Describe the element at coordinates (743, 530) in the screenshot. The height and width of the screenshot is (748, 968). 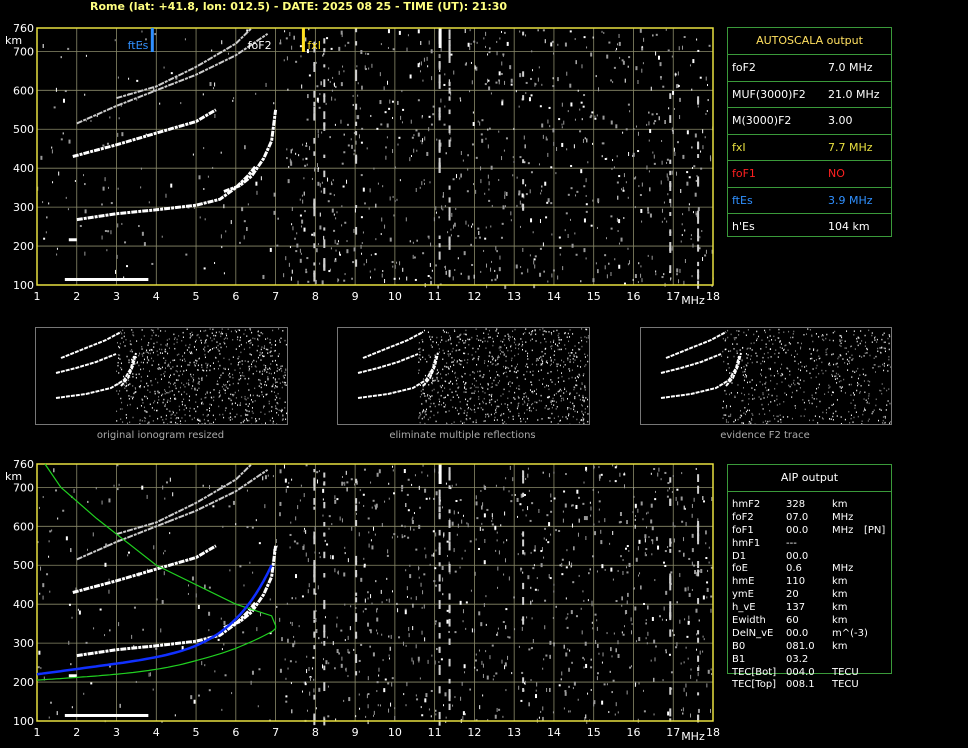
I see `aip-k: foF1` at that location.